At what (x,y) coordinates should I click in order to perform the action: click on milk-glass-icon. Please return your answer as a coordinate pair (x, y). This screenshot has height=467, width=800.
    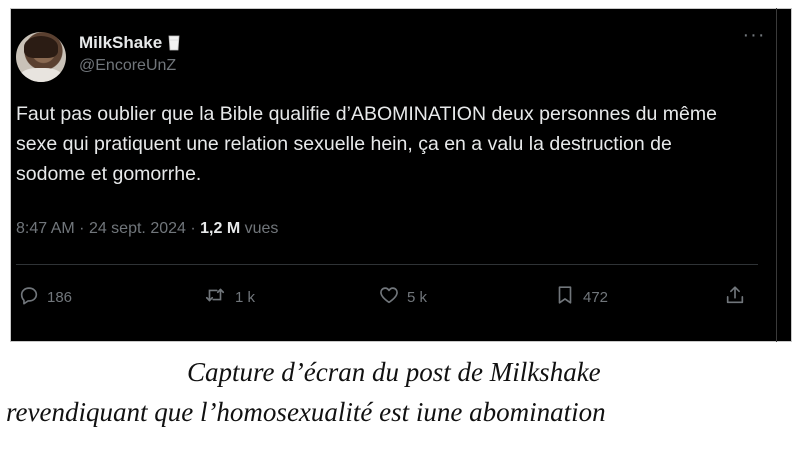
    Looking at the image, I should click on (174, 43).